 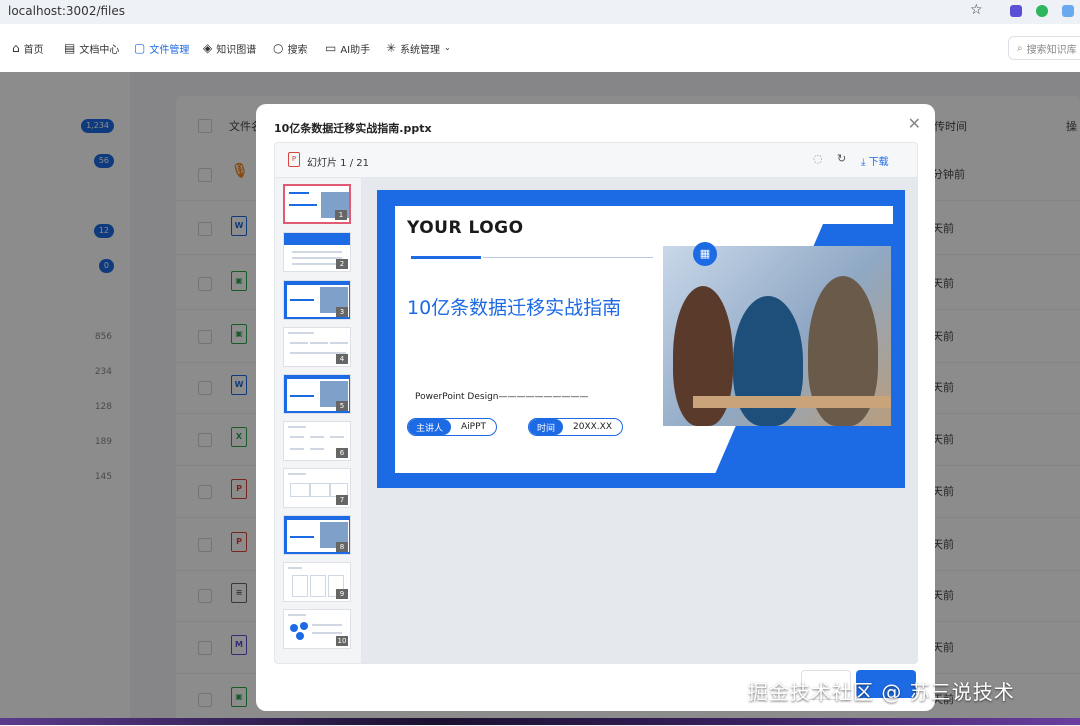 I want to click on thumbnail-number: 3, so click(x=342, y=312).